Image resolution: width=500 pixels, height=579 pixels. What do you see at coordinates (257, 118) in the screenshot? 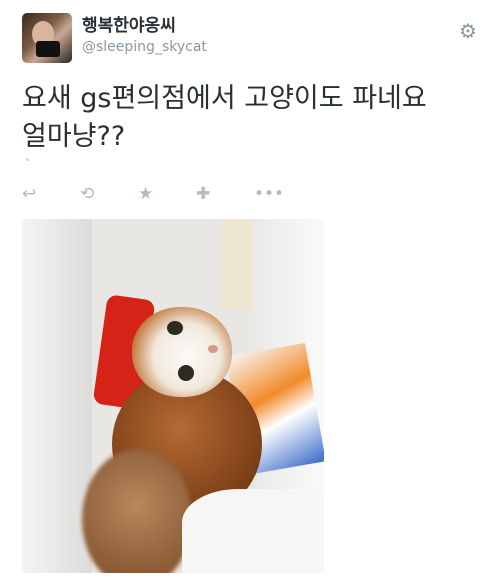
I see `tweet-text: 요새 gs편의점에서 고양이도 파네요 얼마냥??` at bounding box center [257, 118].